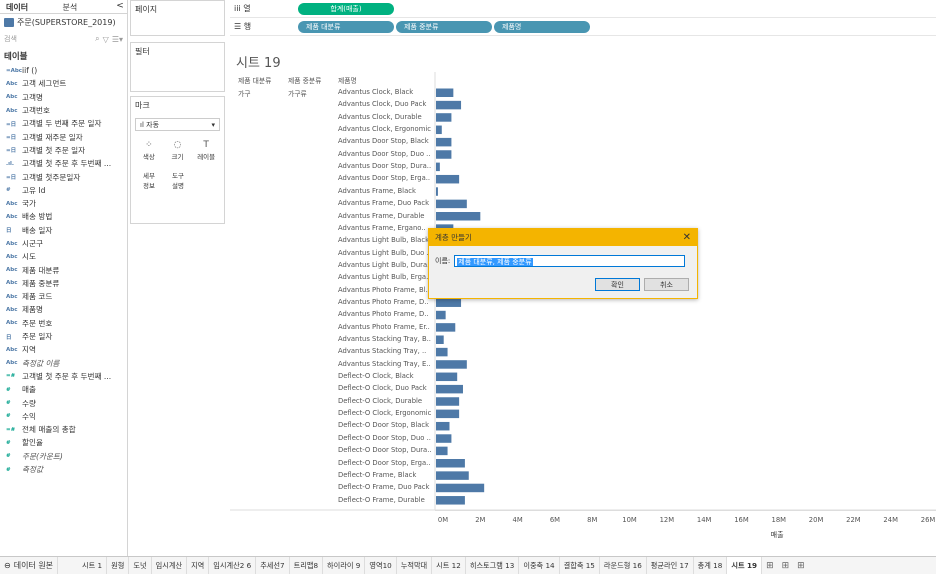 The height and width of the screenshot is (574, 936). What do you see at coordinates (29, 565) in the screenshot?
I see `data-source-tab: ⊖ 데이터 원본` at bounding box center [29, 565].